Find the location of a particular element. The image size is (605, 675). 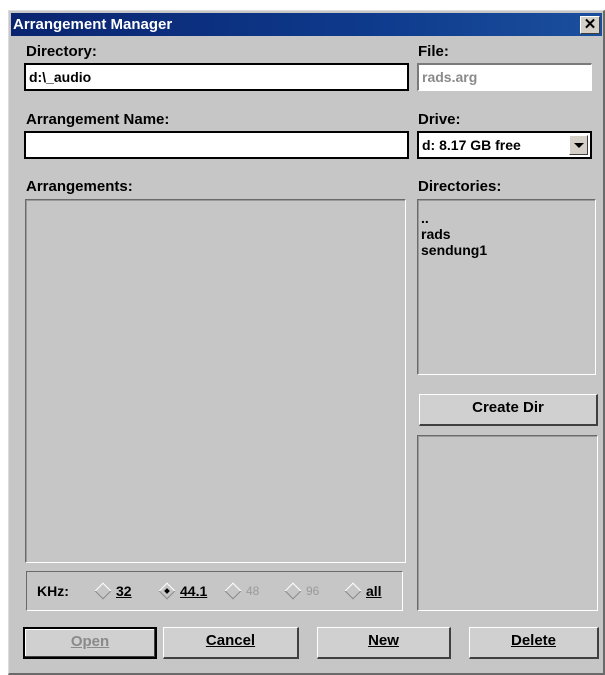

info-panel is located at coordinates (507, 523).